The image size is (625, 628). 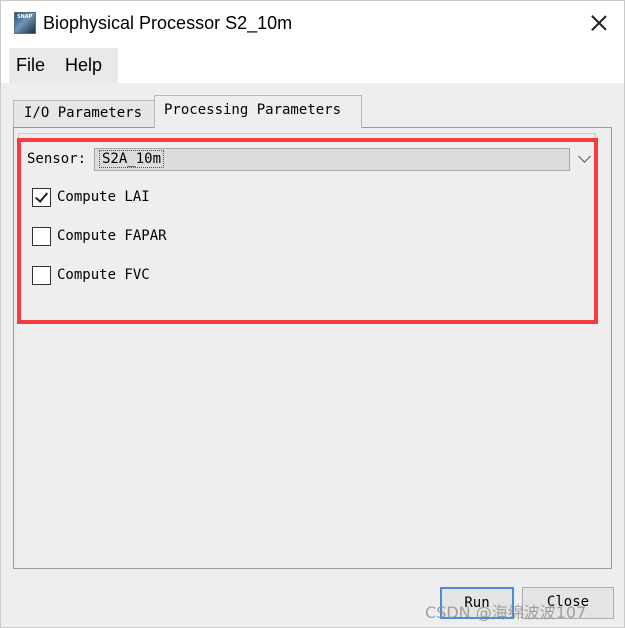 I want to click on menu-area: File Help, so click(x=63, y=65).